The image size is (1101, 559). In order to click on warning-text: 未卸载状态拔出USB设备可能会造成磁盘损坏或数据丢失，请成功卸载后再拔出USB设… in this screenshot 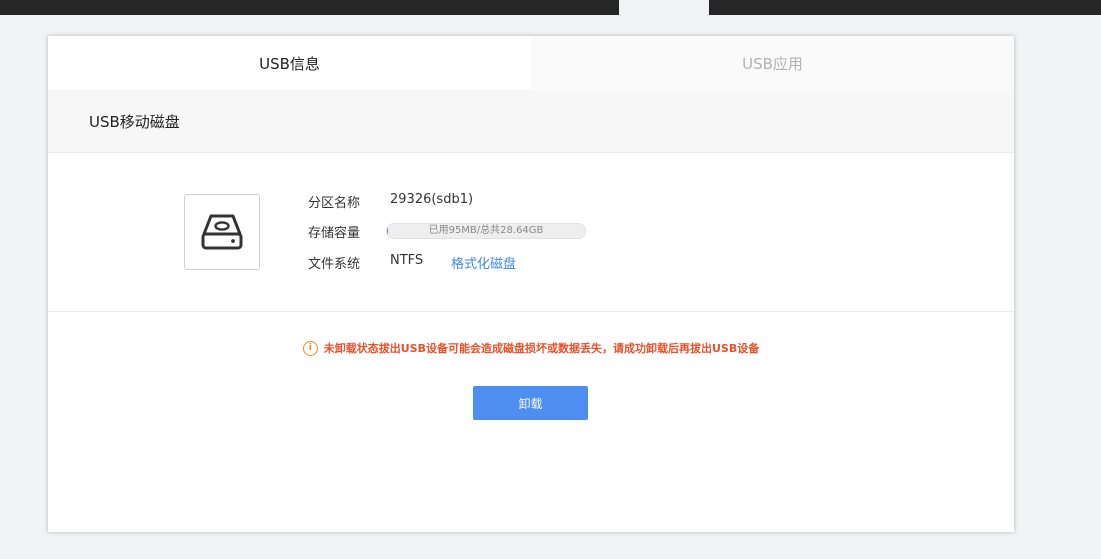, I will do `click(541, 348)`.